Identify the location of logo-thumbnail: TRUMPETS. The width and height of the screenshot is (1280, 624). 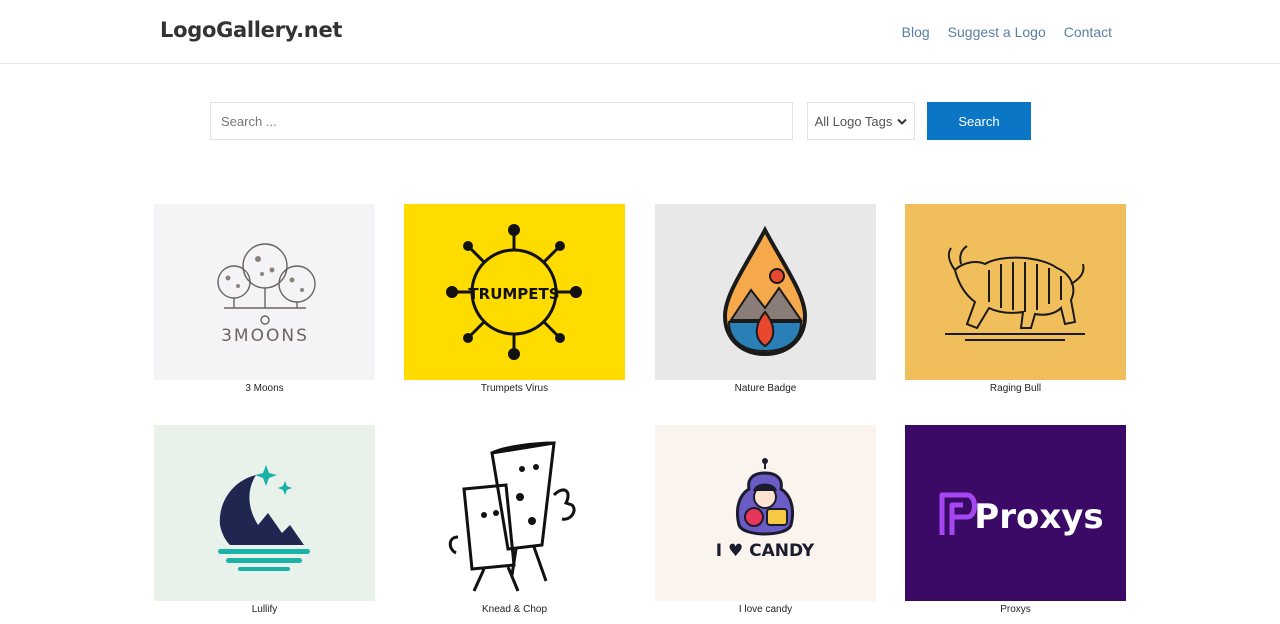
(514, 292).